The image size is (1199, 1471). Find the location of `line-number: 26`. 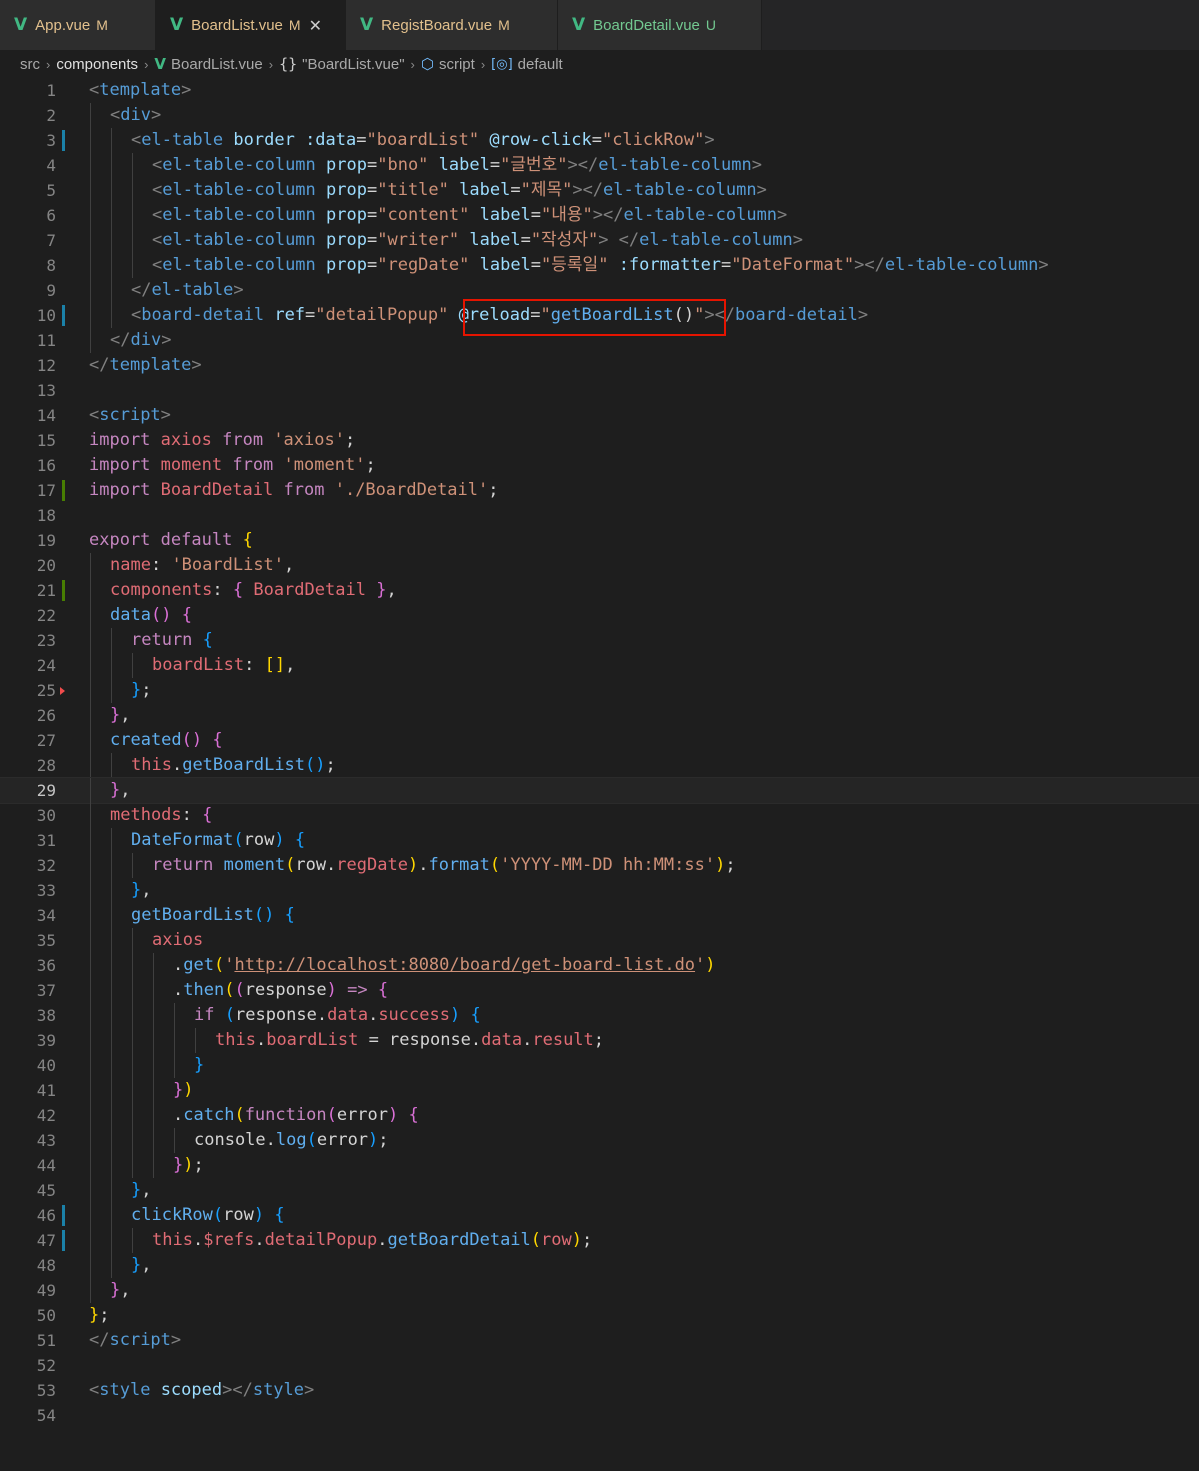

line-number: 26 is located at coordinates (46, 715).